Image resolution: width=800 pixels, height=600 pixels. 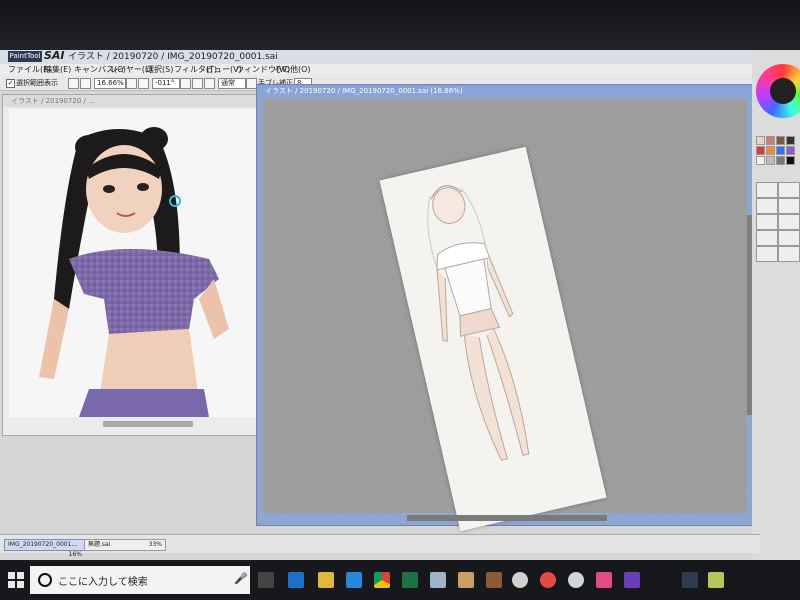 I want to click on doc-tab-1-zoom: 16%, so click(x=75, y=554).